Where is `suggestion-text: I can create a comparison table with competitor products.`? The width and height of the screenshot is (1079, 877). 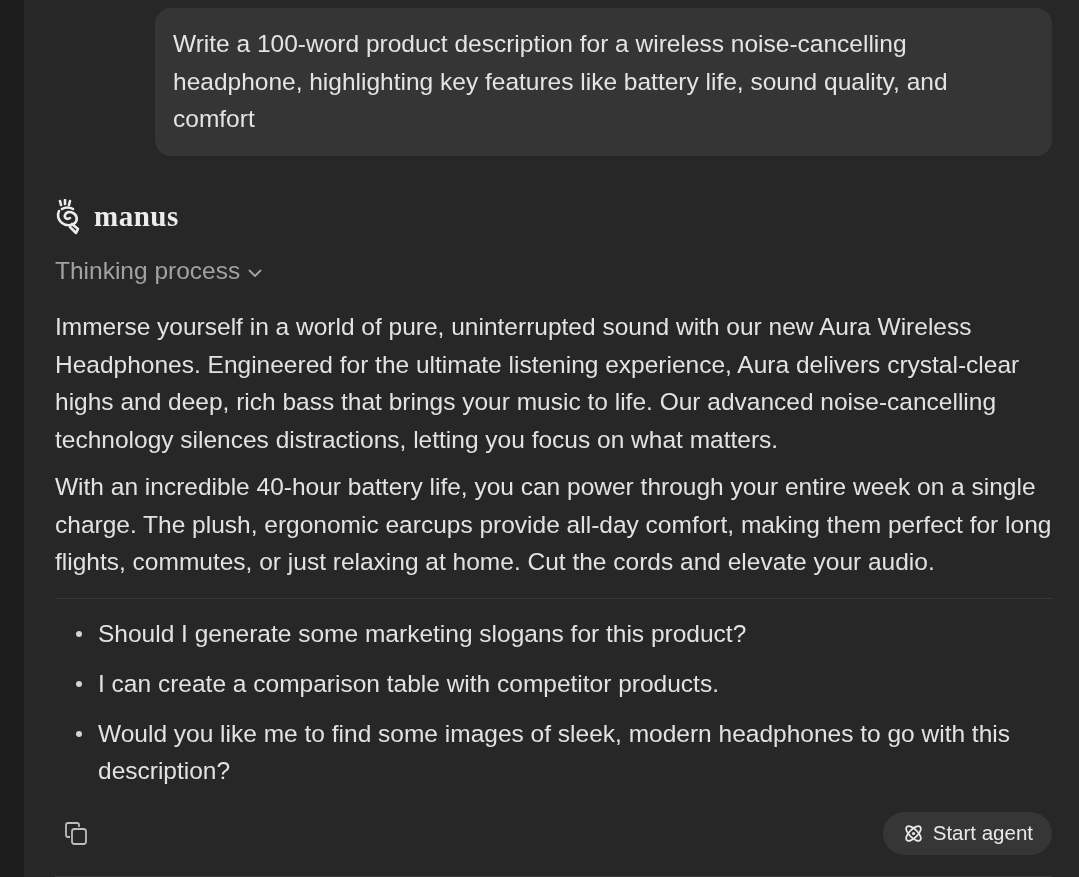
suggestion-text: I can create a comparison table with competitor products. is located at coordinates (408, 683).